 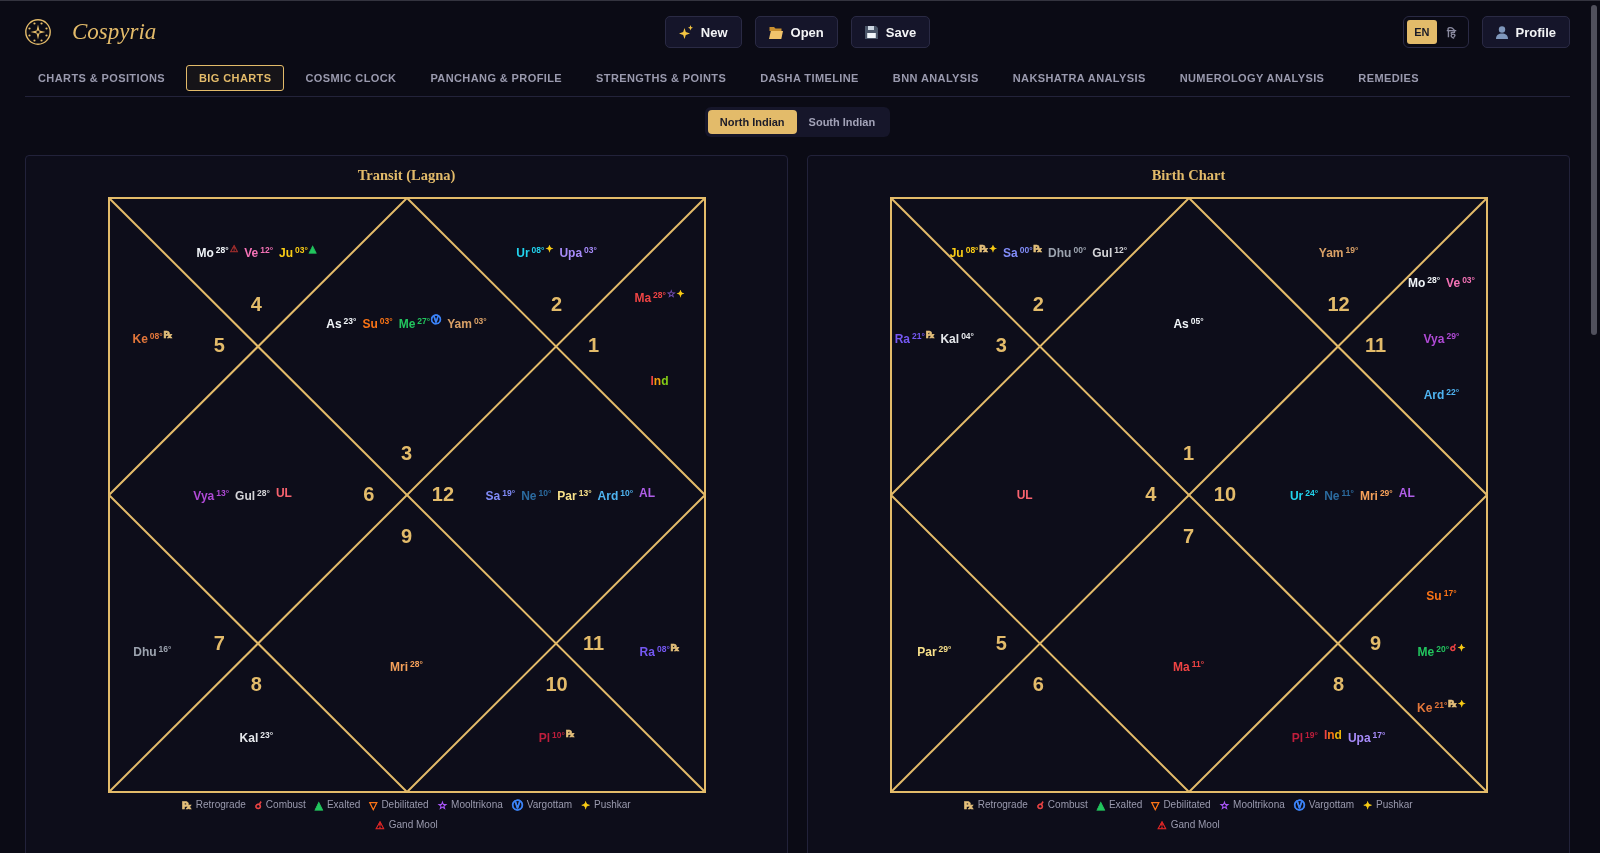 What do you see at coordinates (341, 324) in the screenshot?
I see `planet-label: As $^{23°}$` at bounding box center [341, 324].